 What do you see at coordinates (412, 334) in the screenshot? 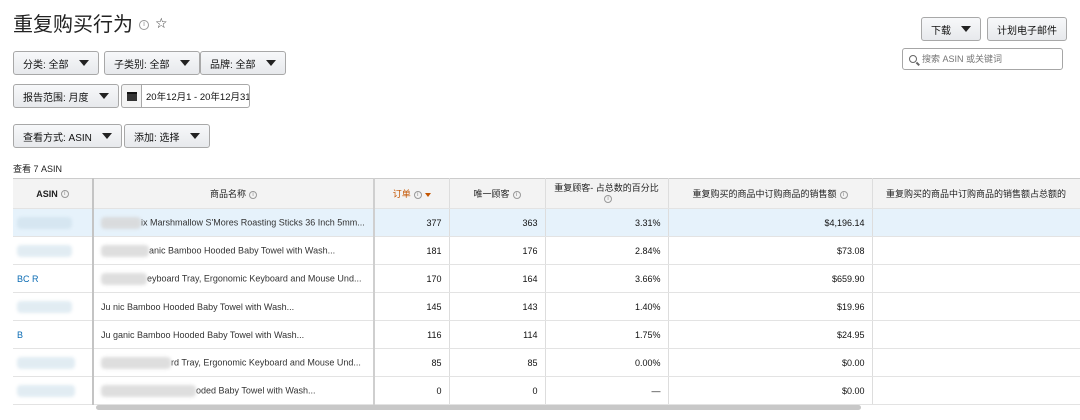
I see `orders-cell: 116` at bounding box center [412, 334].